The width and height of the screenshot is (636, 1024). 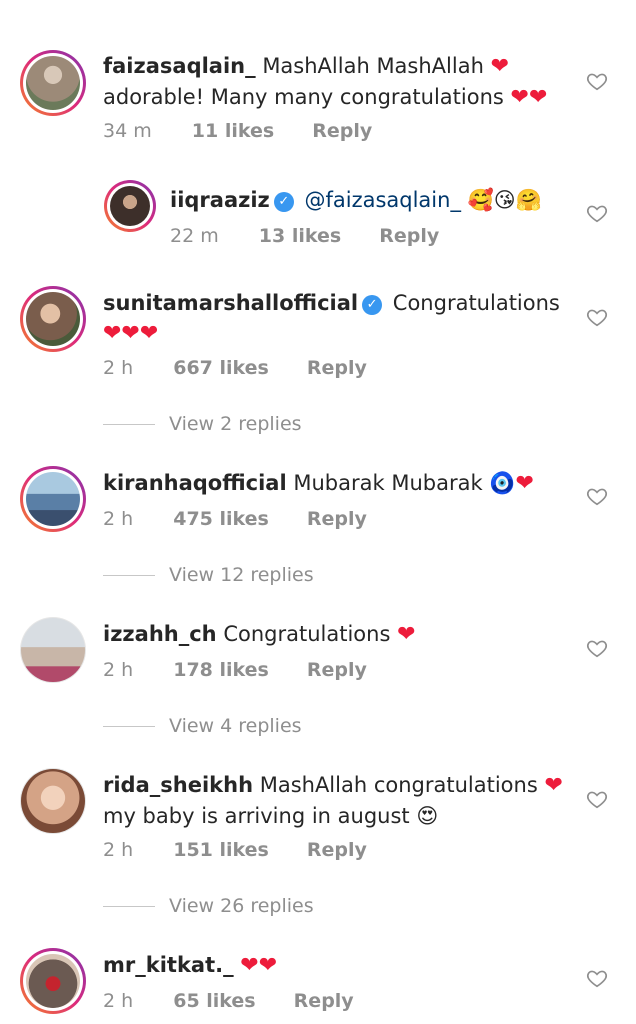 I want to click on view-replies-label: View 4 replies, so click(x=235, y=726).